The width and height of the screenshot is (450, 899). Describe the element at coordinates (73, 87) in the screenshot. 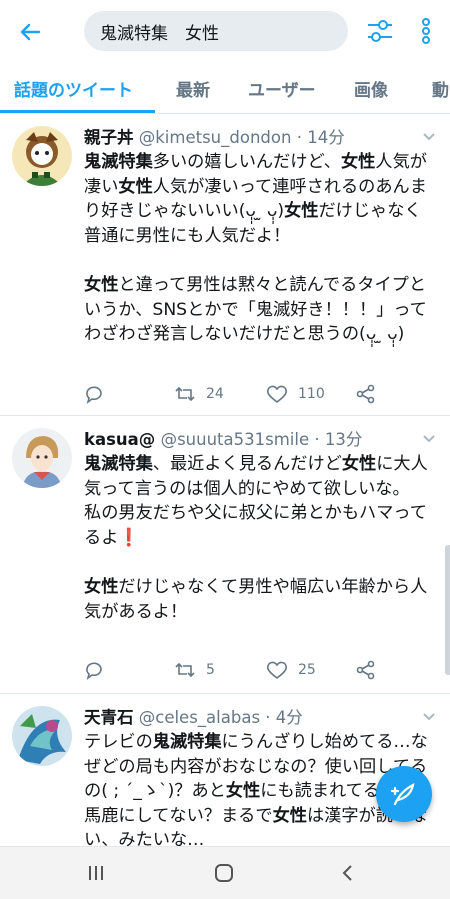

I see `tab-top-tweets: 話題のツイート` at that location.